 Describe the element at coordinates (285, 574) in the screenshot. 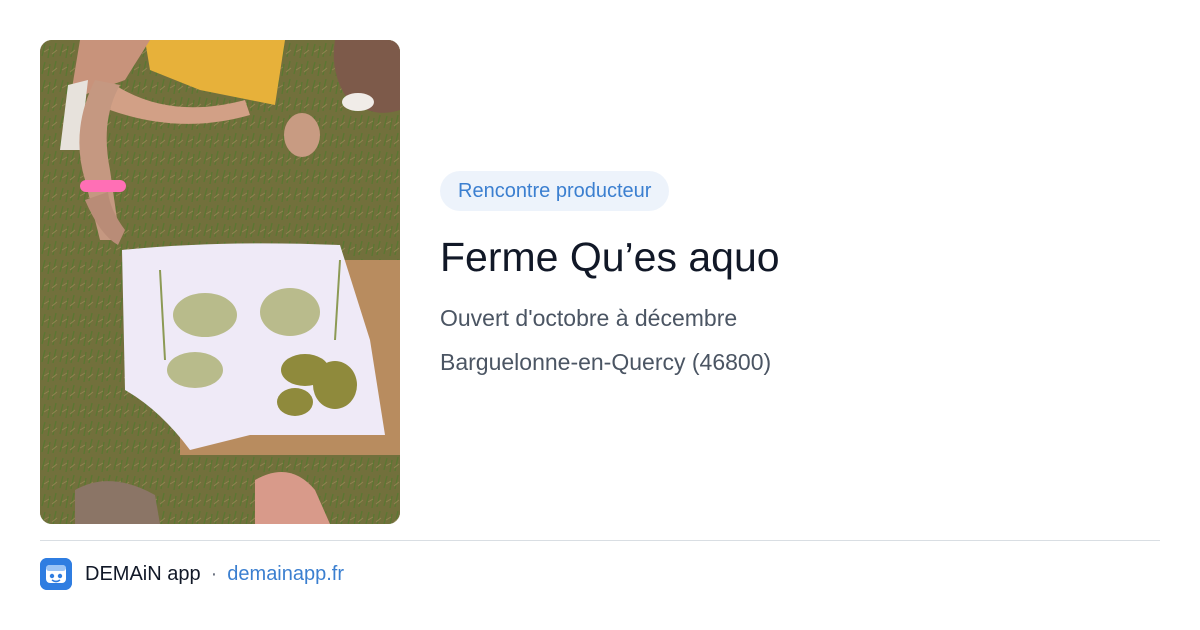

I see `site-link: demainapp.fr` at that location.